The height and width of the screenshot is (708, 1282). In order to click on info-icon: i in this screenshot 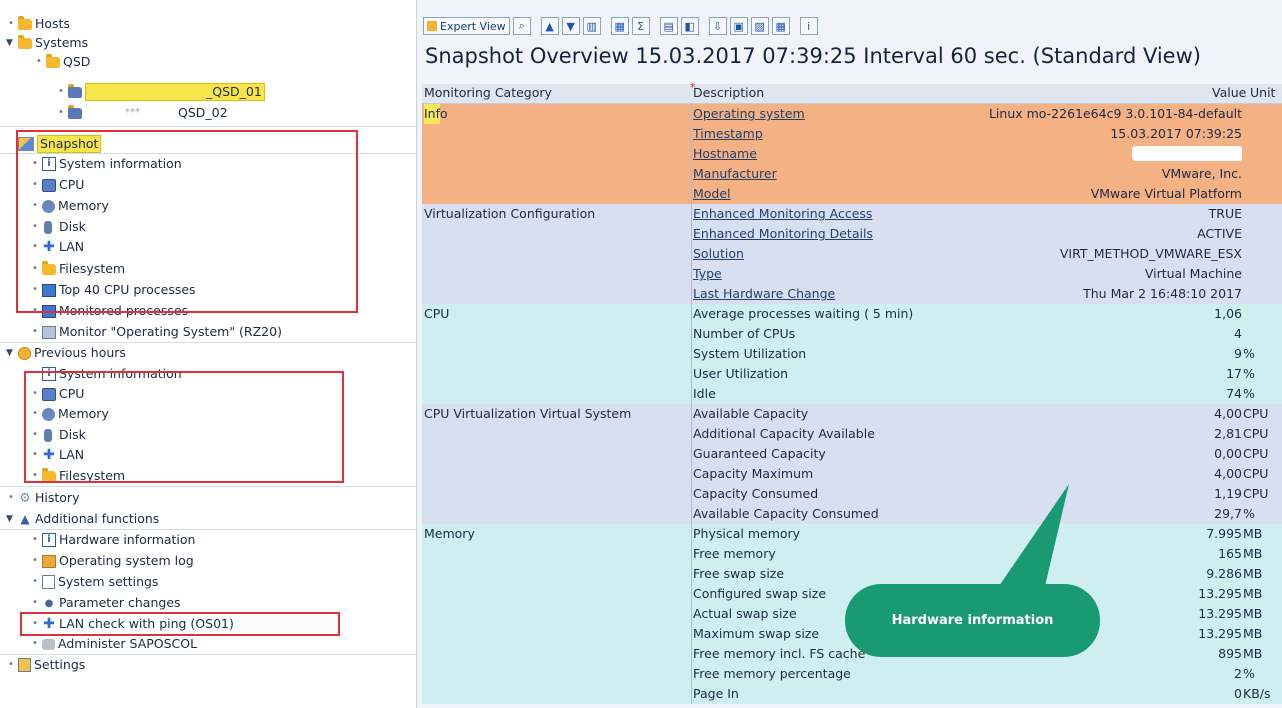, I will do `click(808, 26)`.